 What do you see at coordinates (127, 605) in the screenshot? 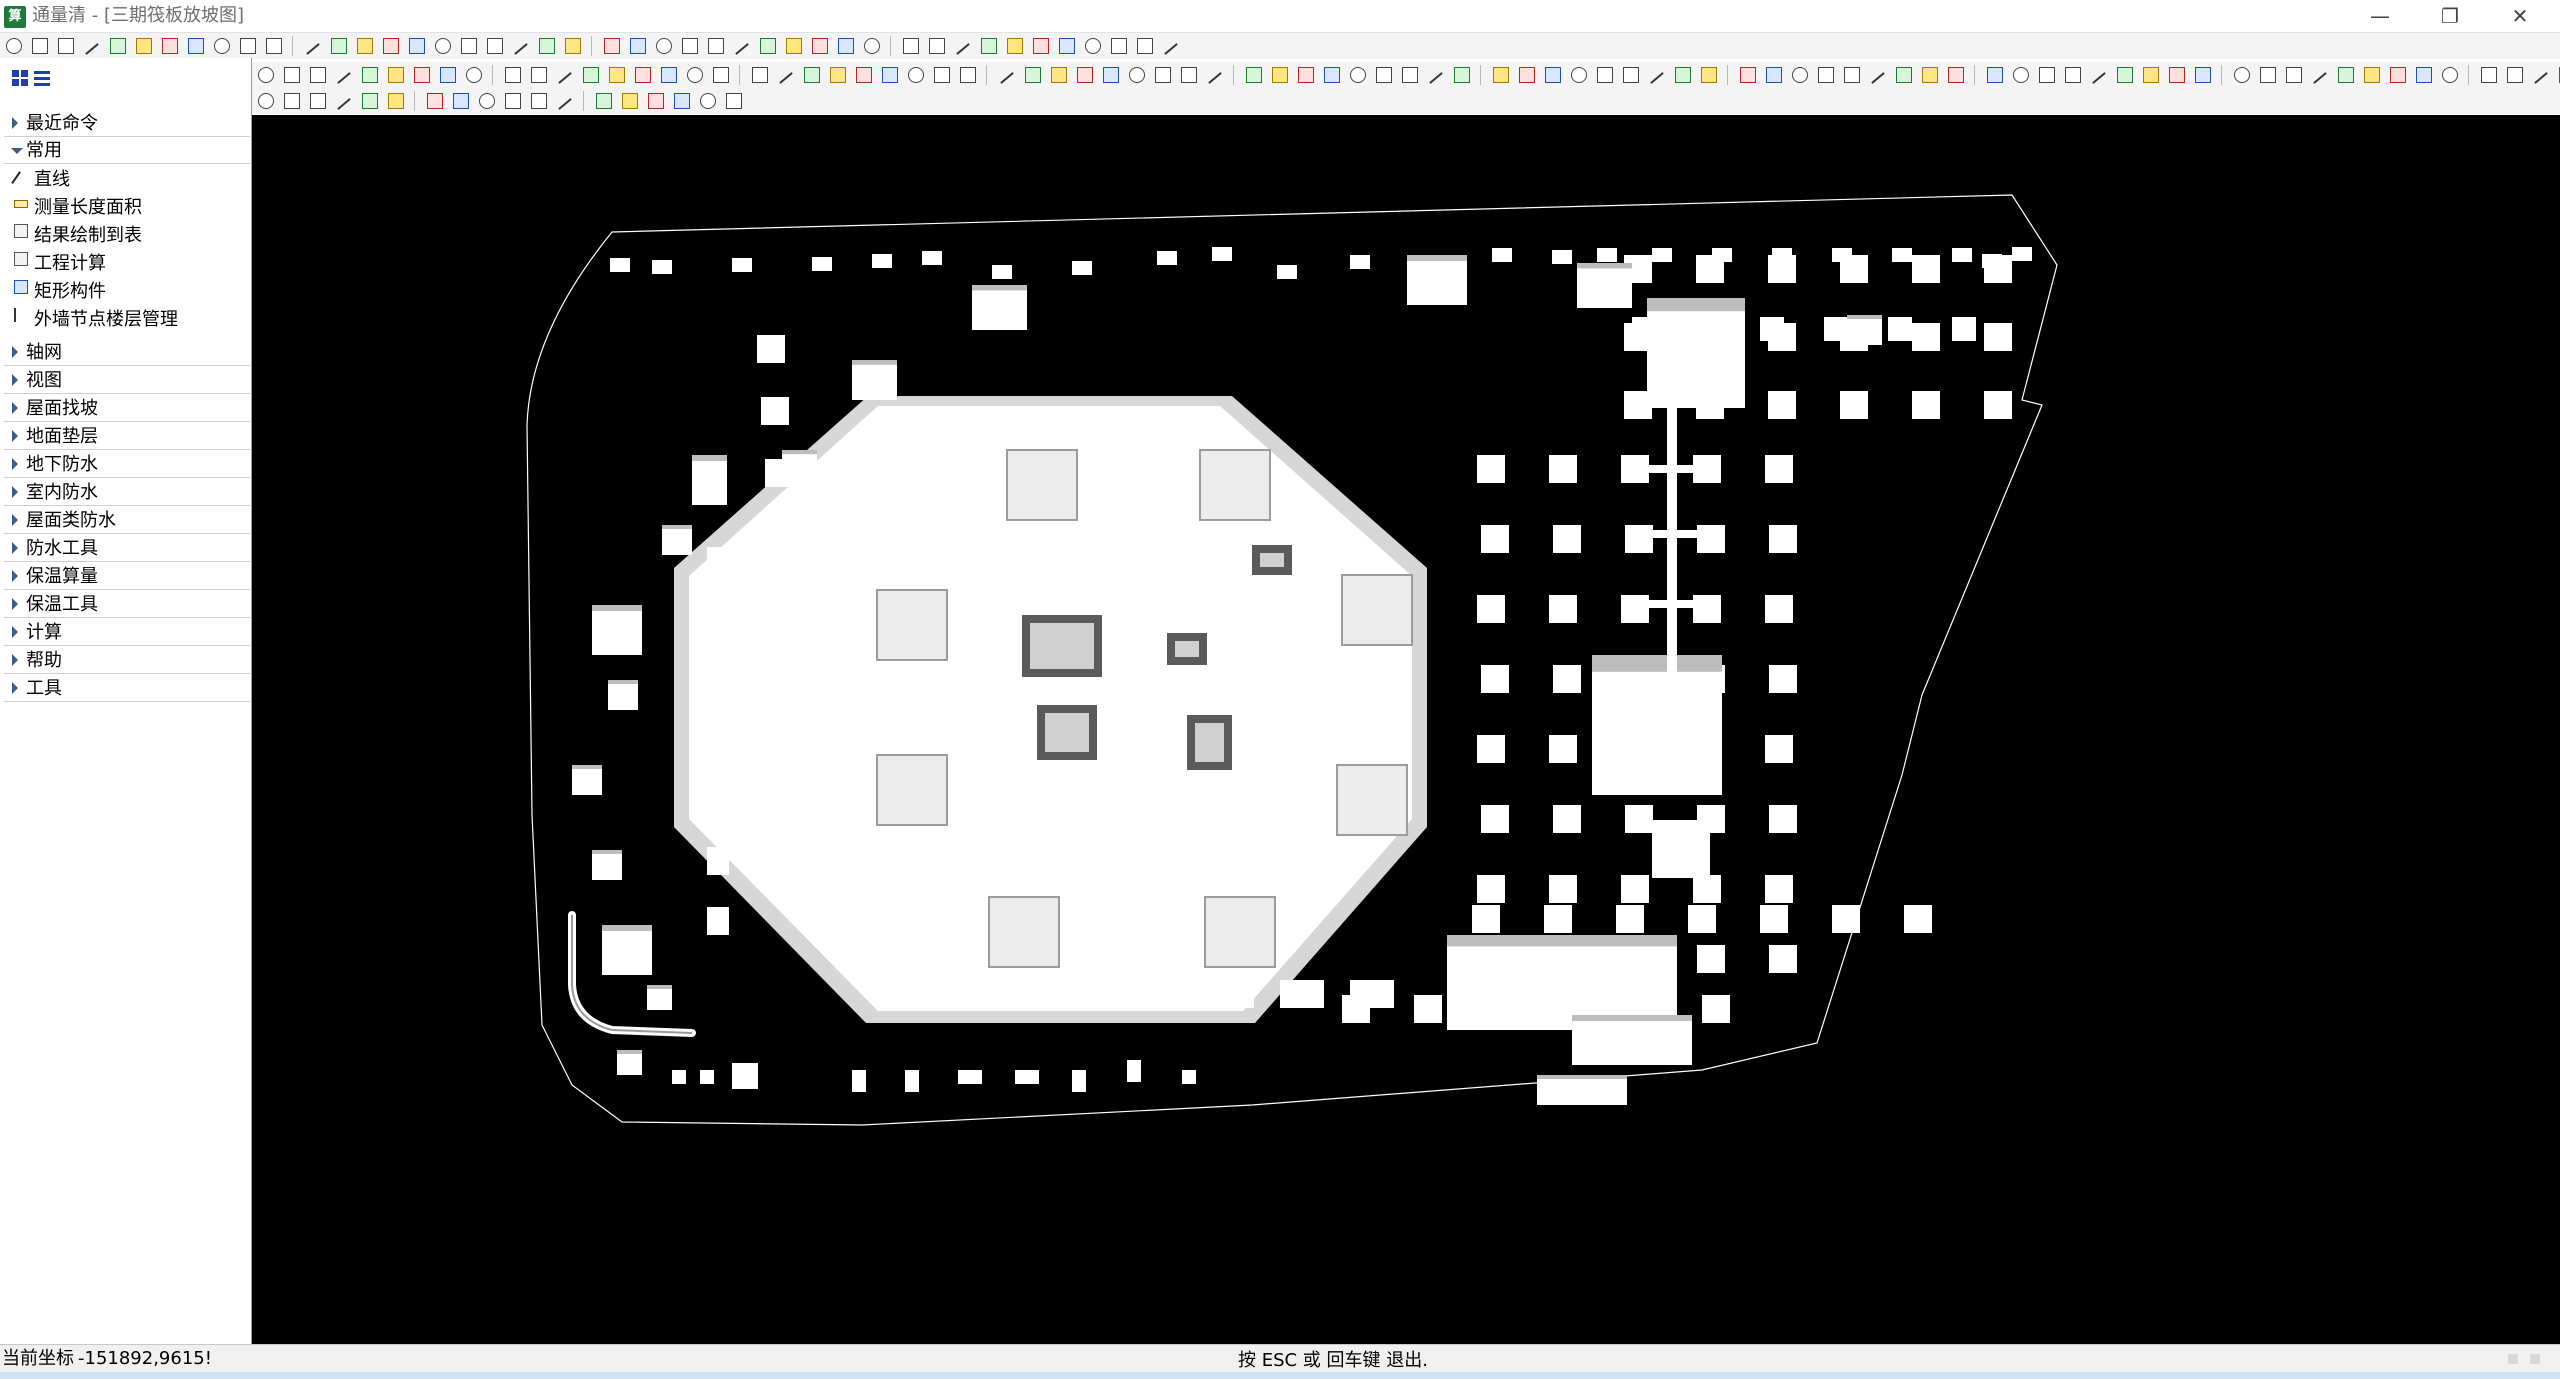
I see `sidebar-group: 保温工具` at bounding box center [127, 605].